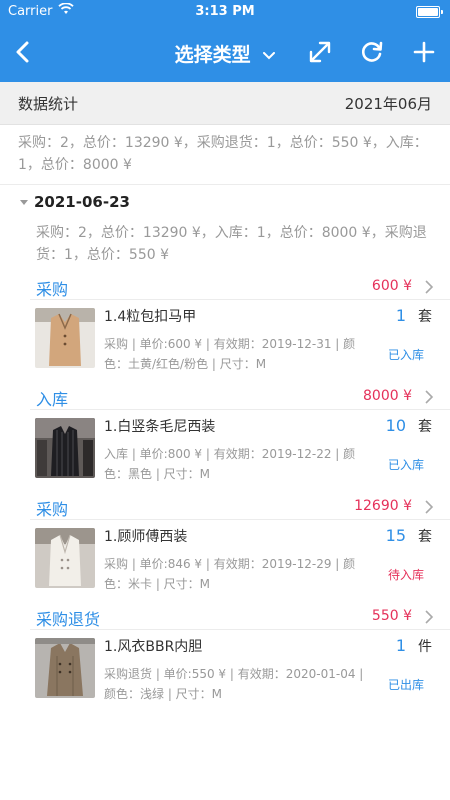 The height and width of the screenshot is (800, 450). I want to click on section-header-stock-in: 入库 8000 ¥, so click(225, 397).